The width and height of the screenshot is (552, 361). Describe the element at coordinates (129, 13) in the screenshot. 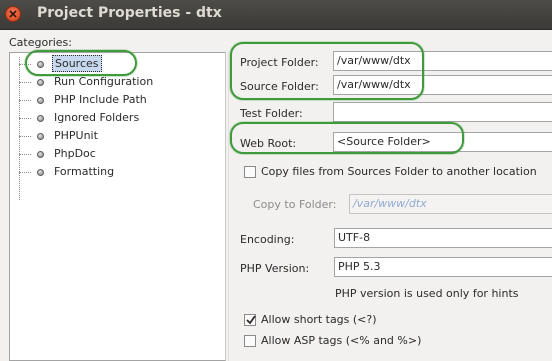

I see `window-title: Project Properties - dtx` at that location.